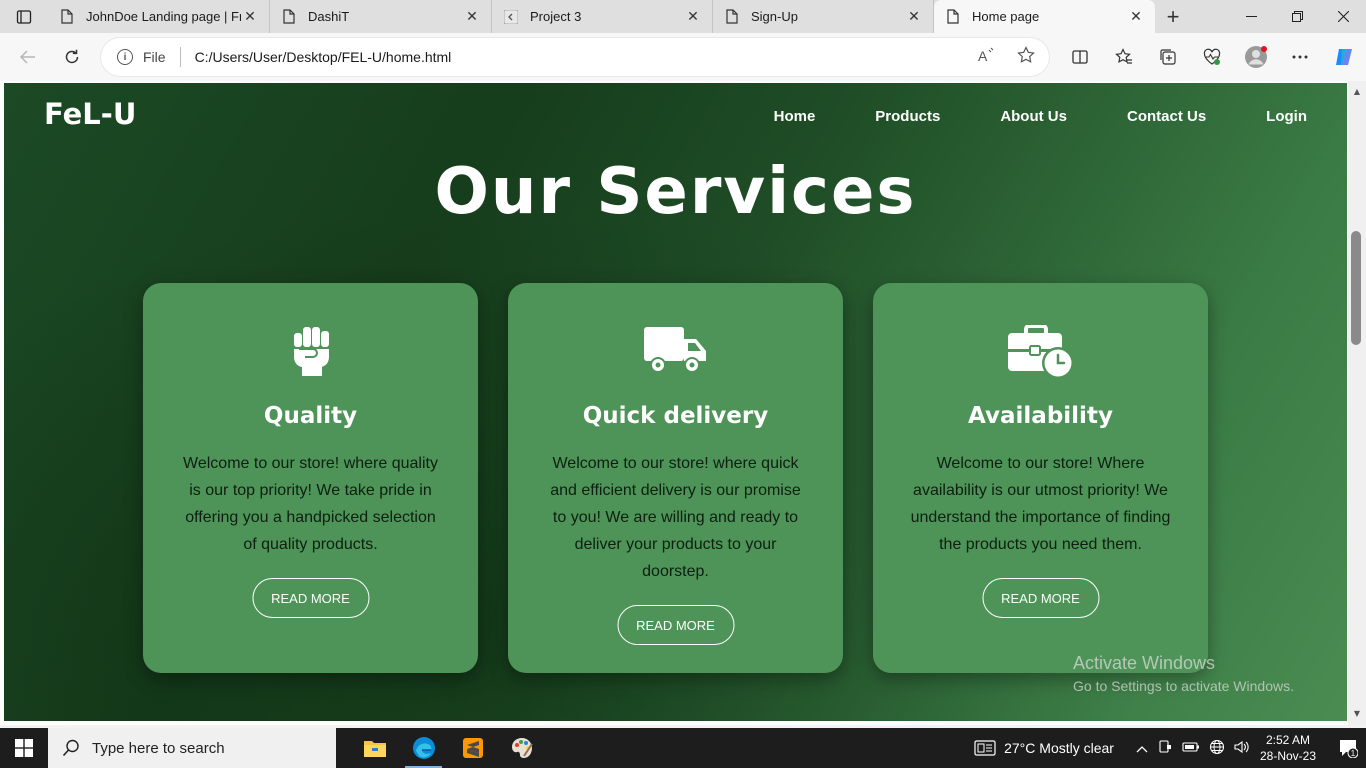  I want to click on paint-palette-icon, so click(522, 748).